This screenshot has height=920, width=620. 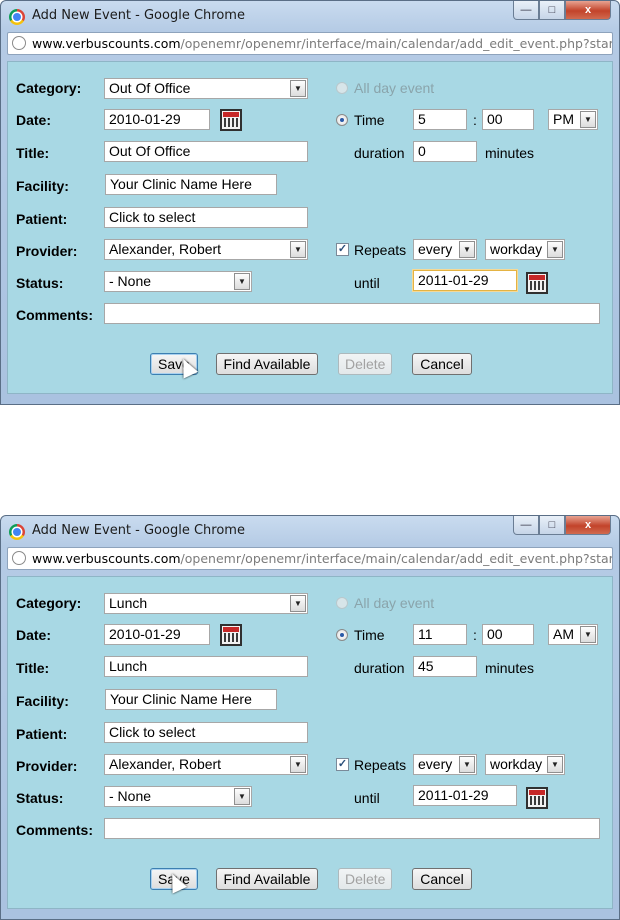 What do you see at coordinates (42, 734) in the screenshot?
I see `patient-label: Patient:` at bounding box center [42, 734].